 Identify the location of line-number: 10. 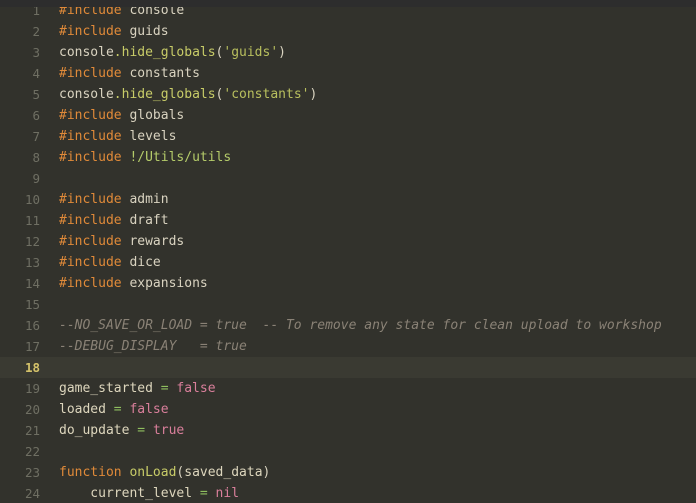
(20, 199).